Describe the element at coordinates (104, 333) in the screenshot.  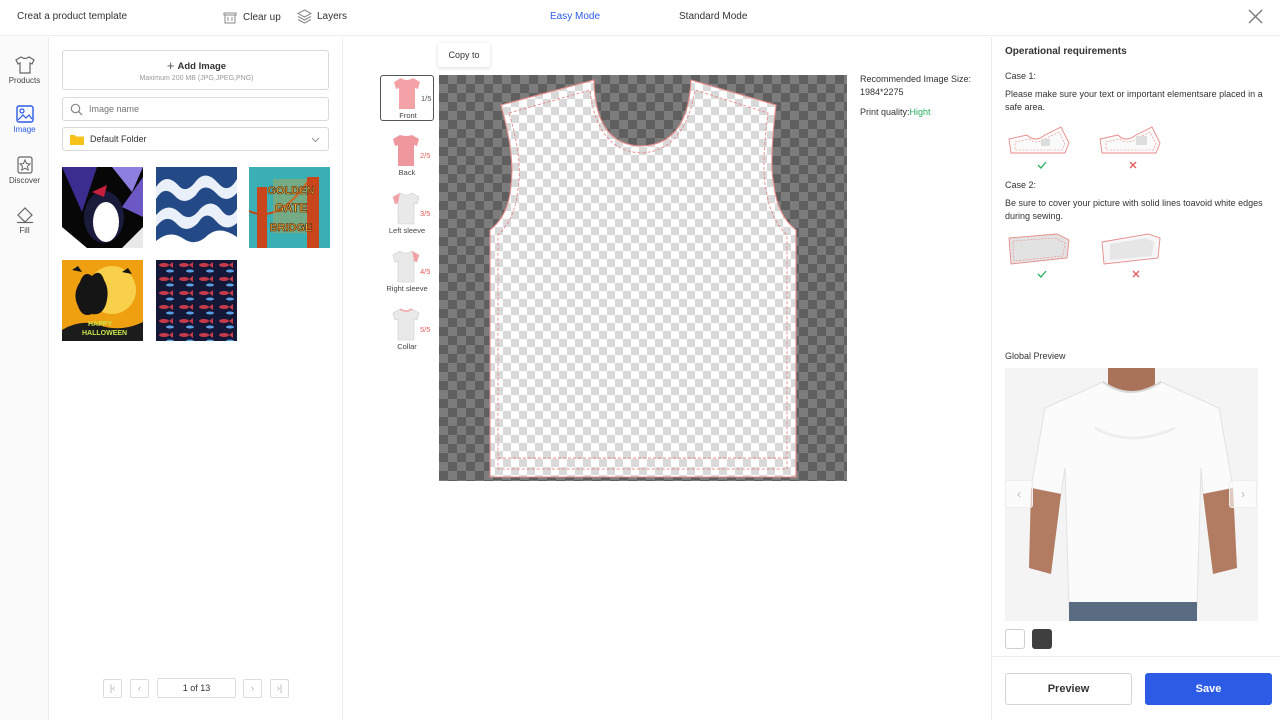
I see `halloween-text-2: HALLOWEEN` at that location.